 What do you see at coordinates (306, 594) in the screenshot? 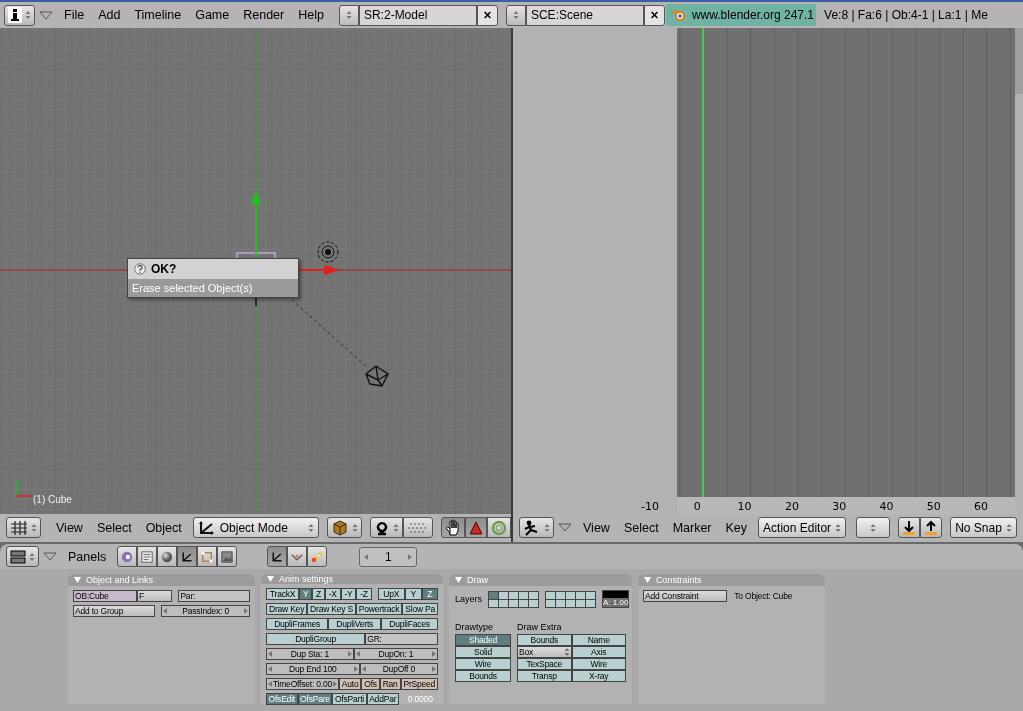
I see `toggle-button: Y` at bounding box center [306, 594].